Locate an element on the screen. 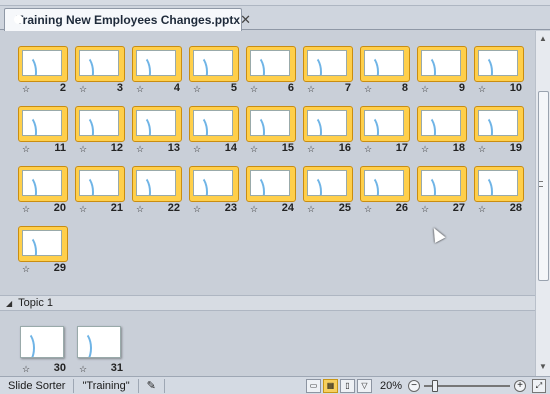 The height and width of the screenshot is (394, 550). slide-number: 22 is located at coordinates (173, 208).